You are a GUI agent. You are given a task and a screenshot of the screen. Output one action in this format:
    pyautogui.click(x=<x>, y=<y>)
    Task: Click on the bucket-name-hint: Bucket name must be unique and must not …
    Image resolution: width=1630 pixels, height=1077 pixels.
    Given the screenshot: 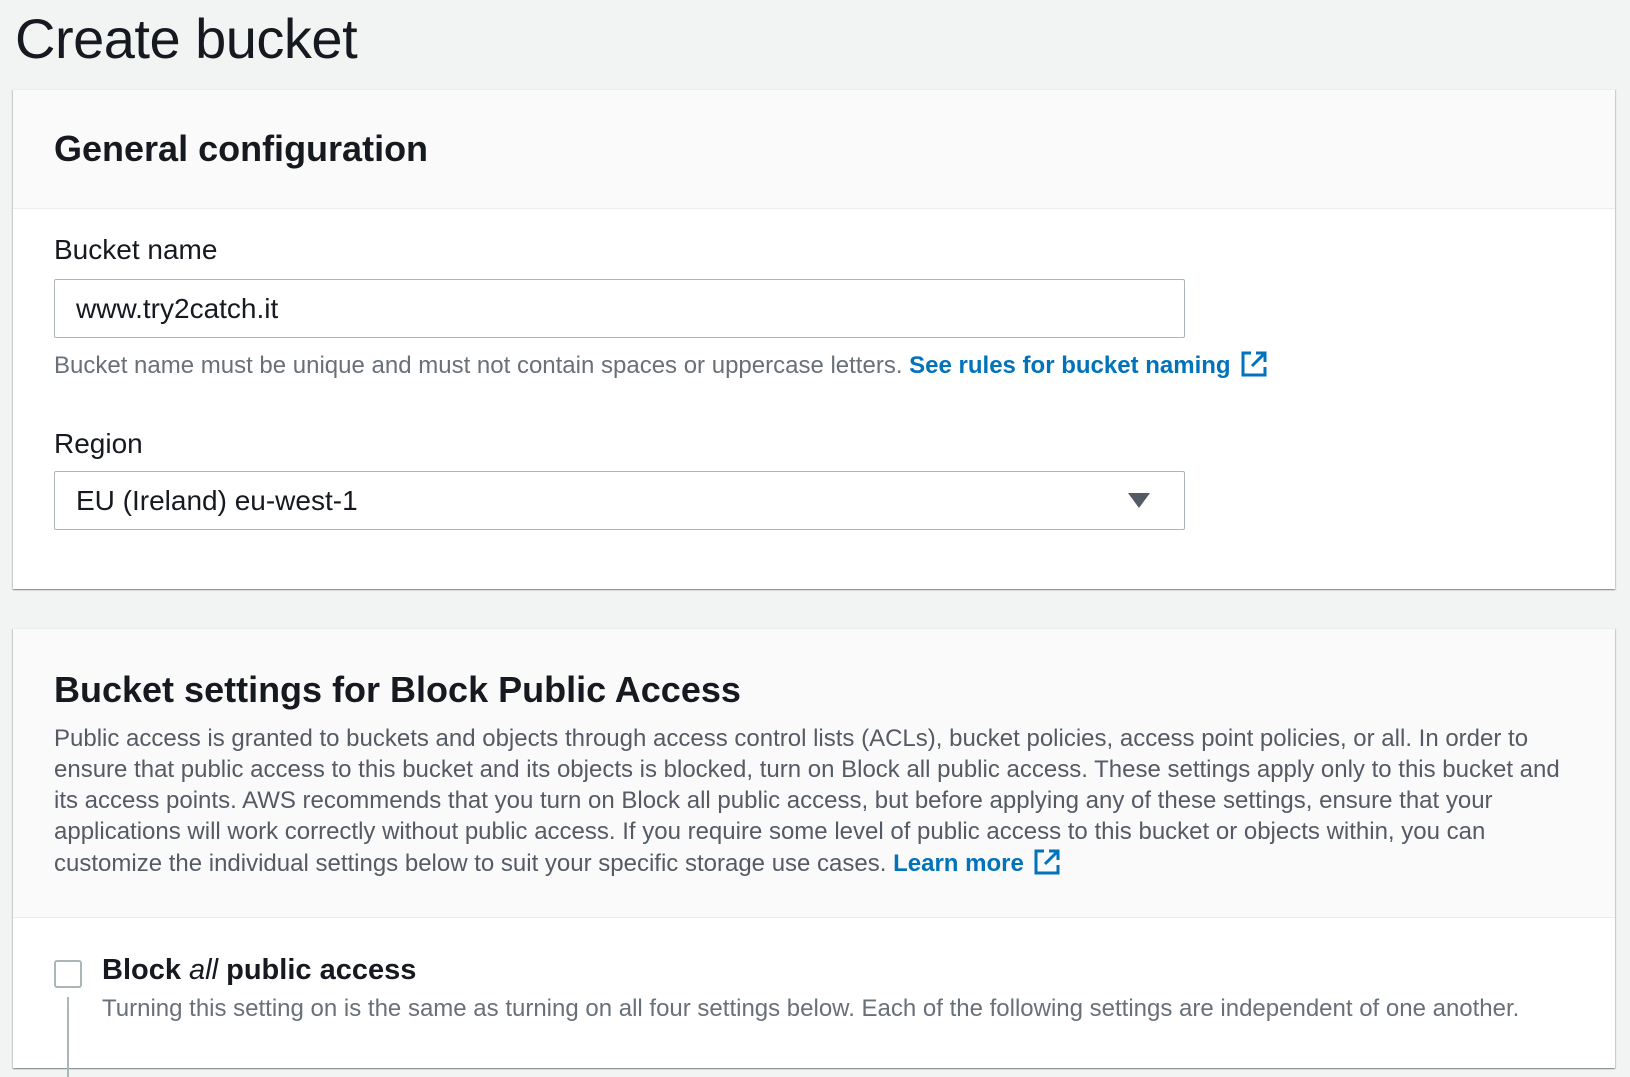 What is the action you would take?
    pyautogui.click(x=661, y=367)
    